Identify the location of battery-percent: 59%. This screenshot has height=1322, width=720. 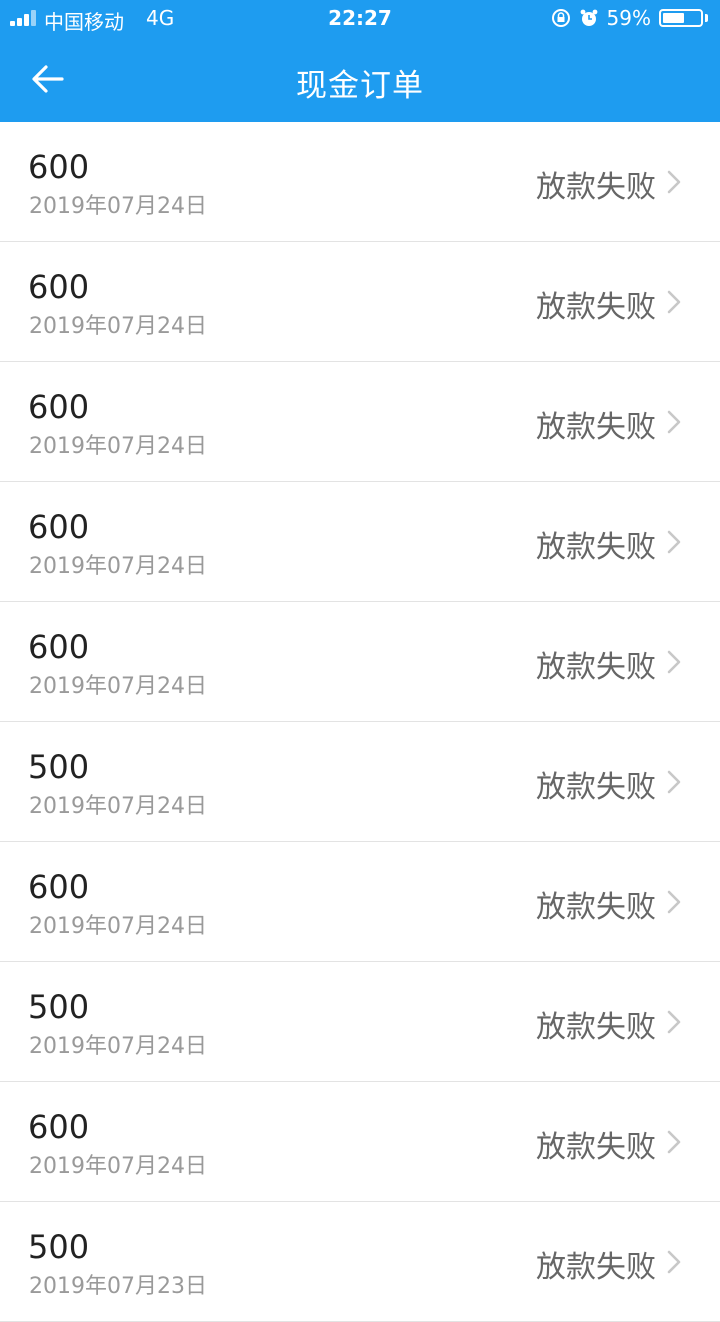
(628, 18).